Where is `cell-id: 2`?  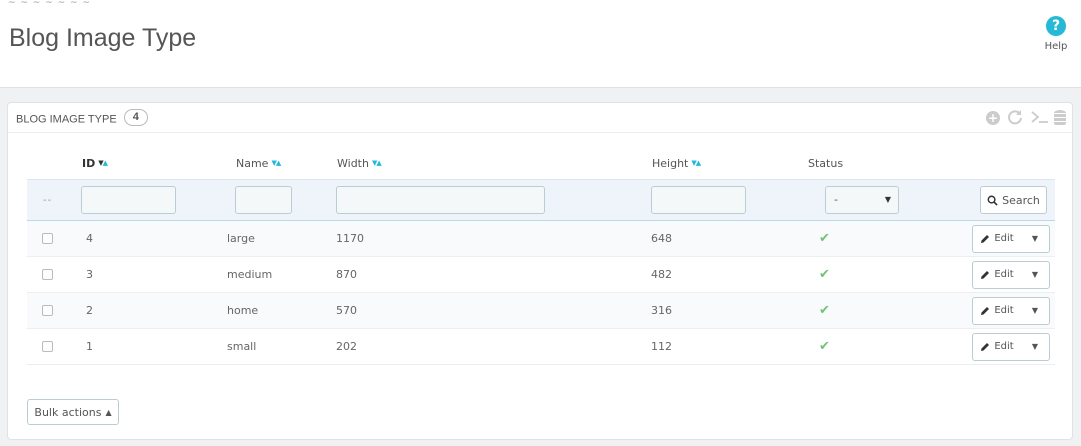 cell-id: 2 is located at coordinates (89, 310).